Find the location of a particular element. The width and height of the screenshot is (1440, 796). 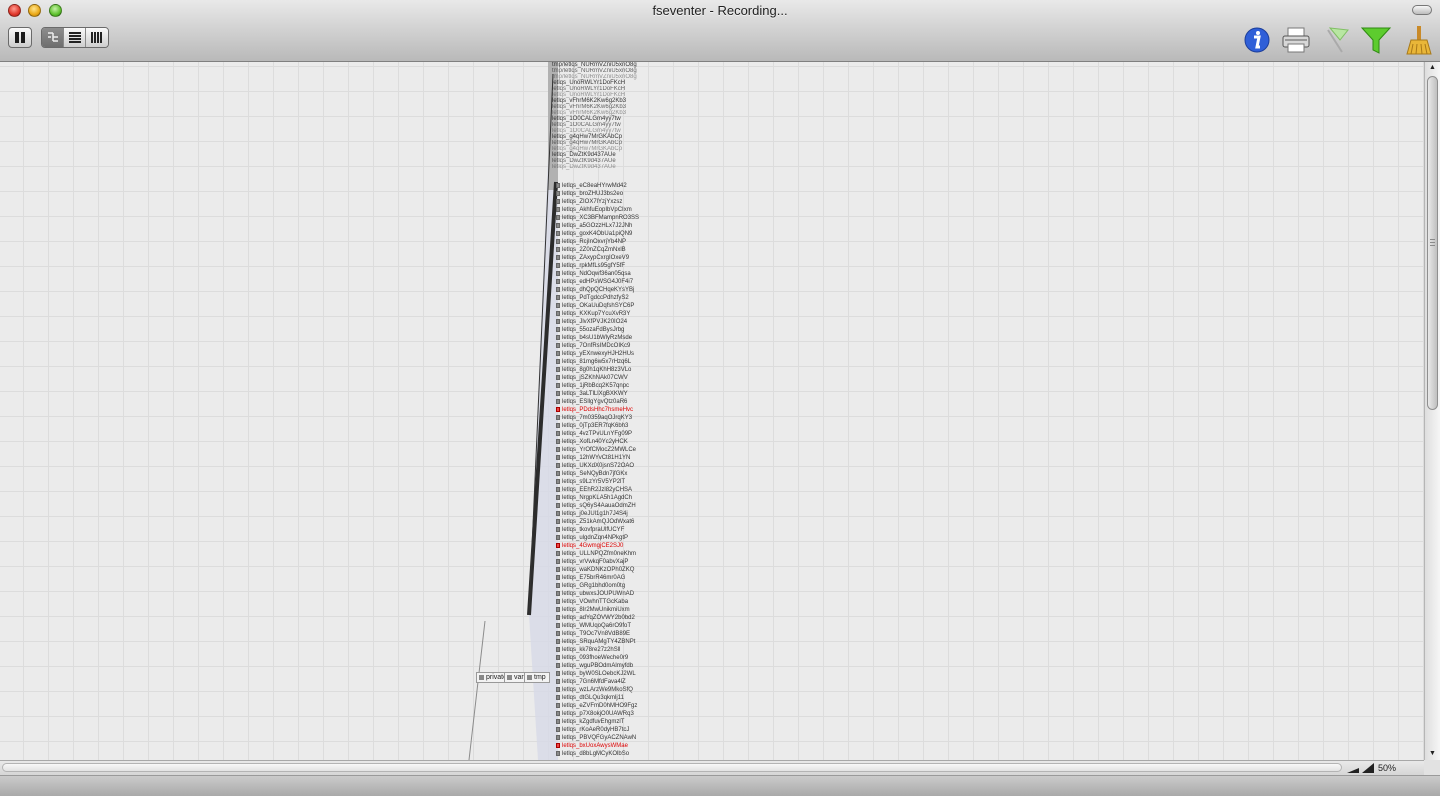

file-item: letlqs_7Gn6MfdFava4lZ is located at coordinates (616, 682).